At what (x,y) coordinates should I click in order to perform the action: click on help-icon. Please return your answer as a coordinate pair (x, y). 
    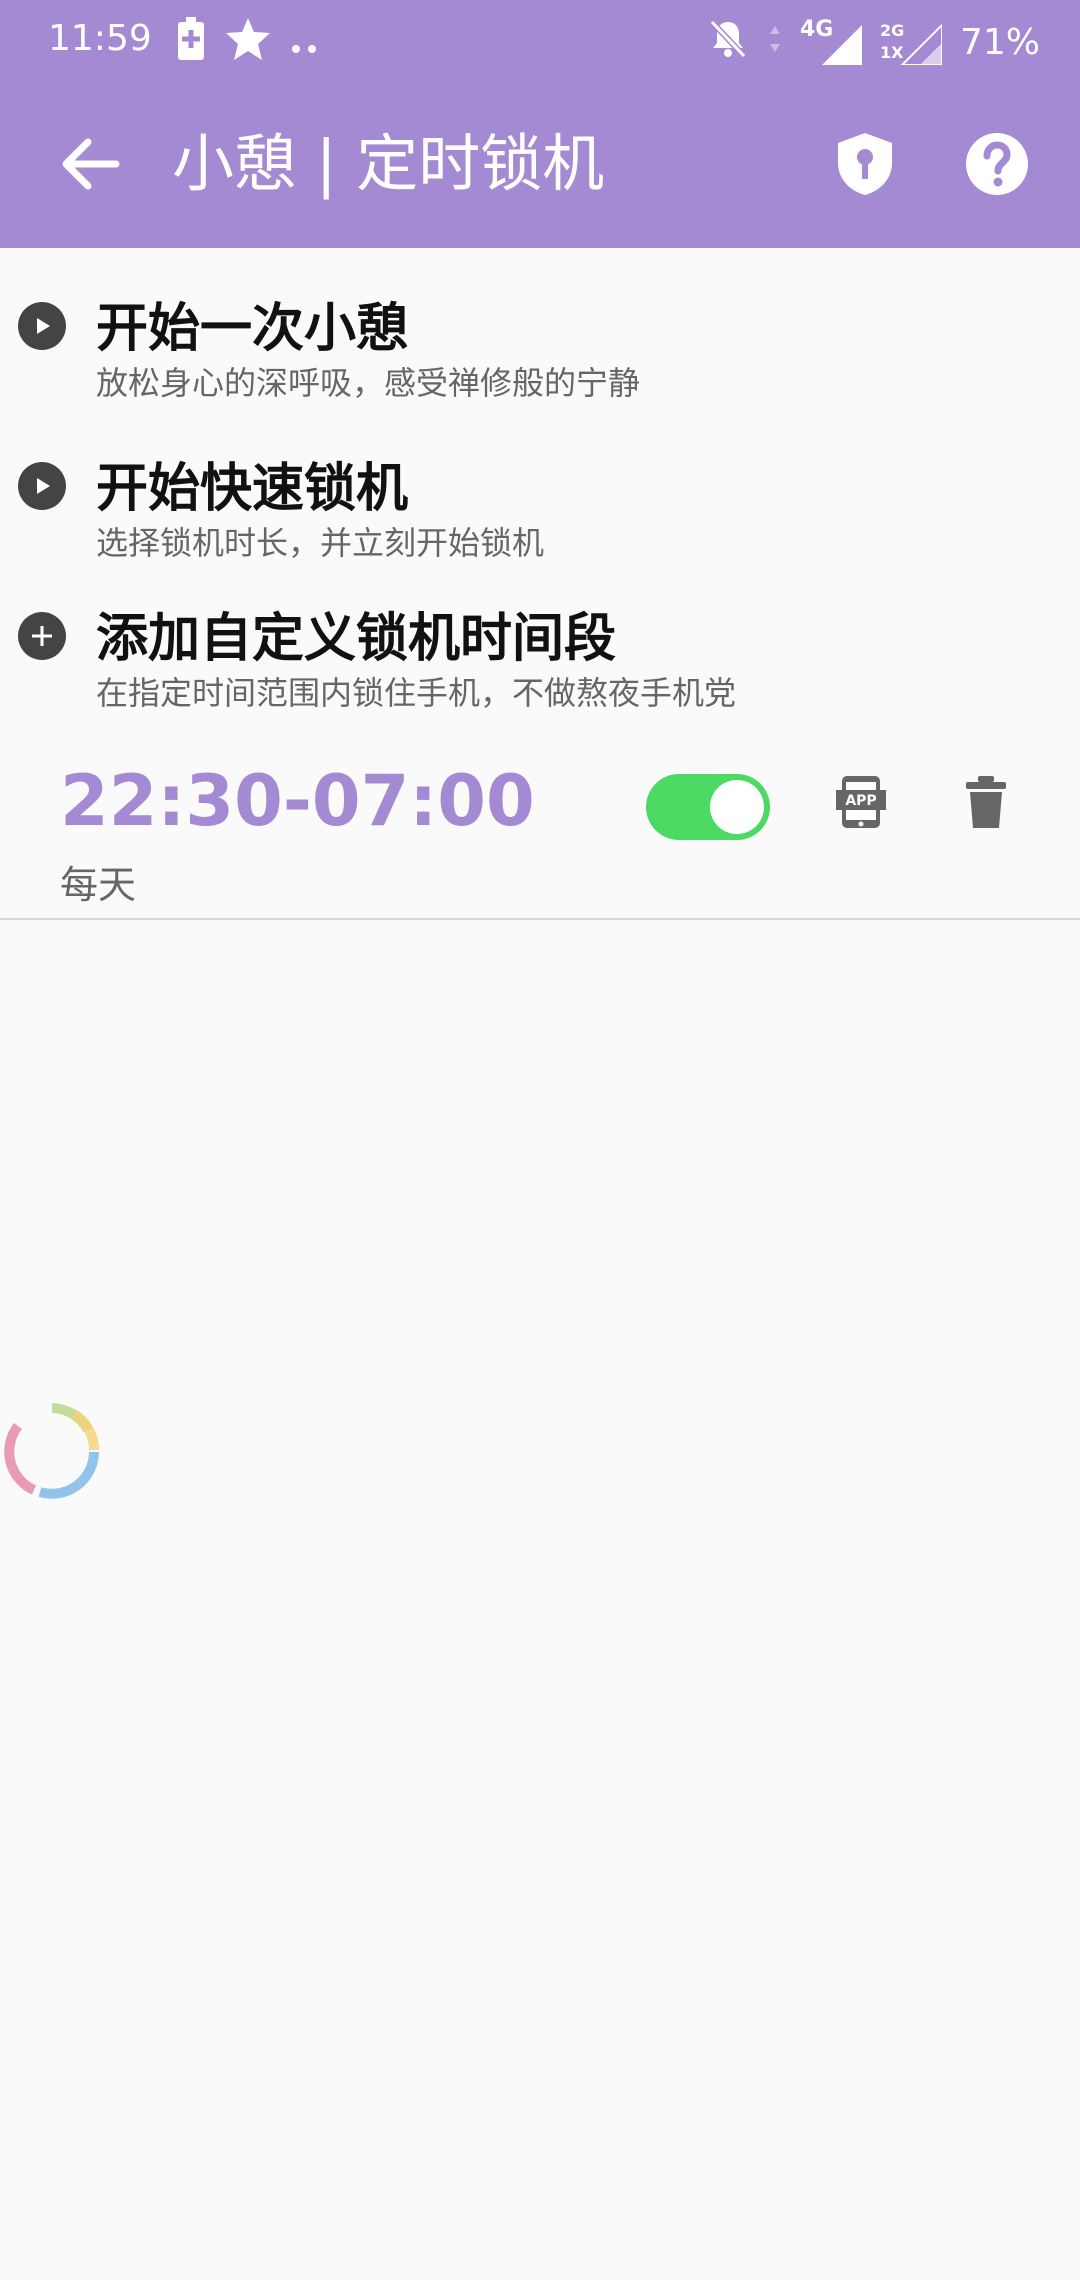
    Looking at the image, I should click on (997, 164).